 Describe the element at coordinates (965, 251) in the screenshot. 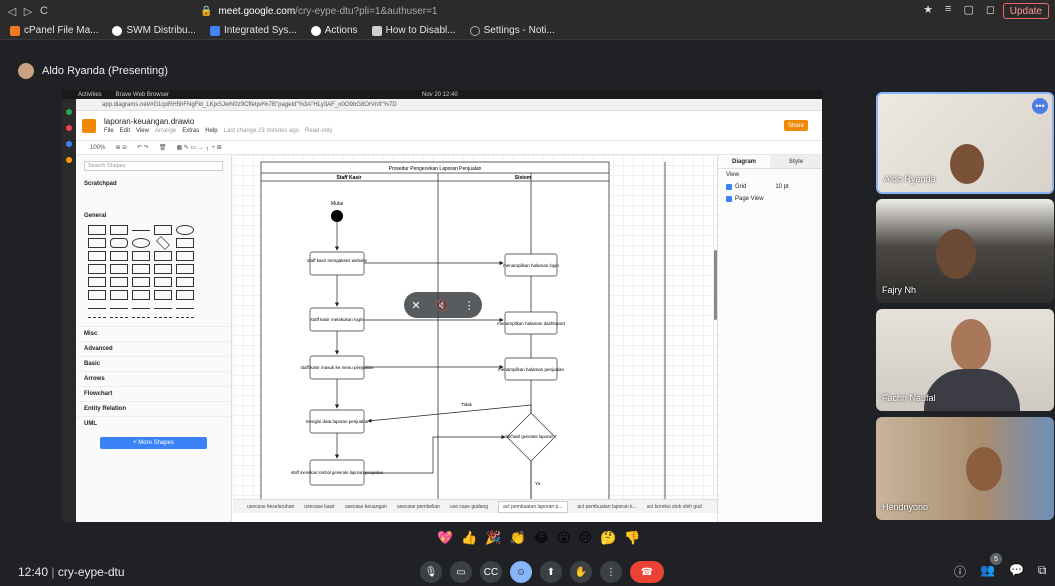

I see `participant-tile-fajry: Fajry Nh` at that location.